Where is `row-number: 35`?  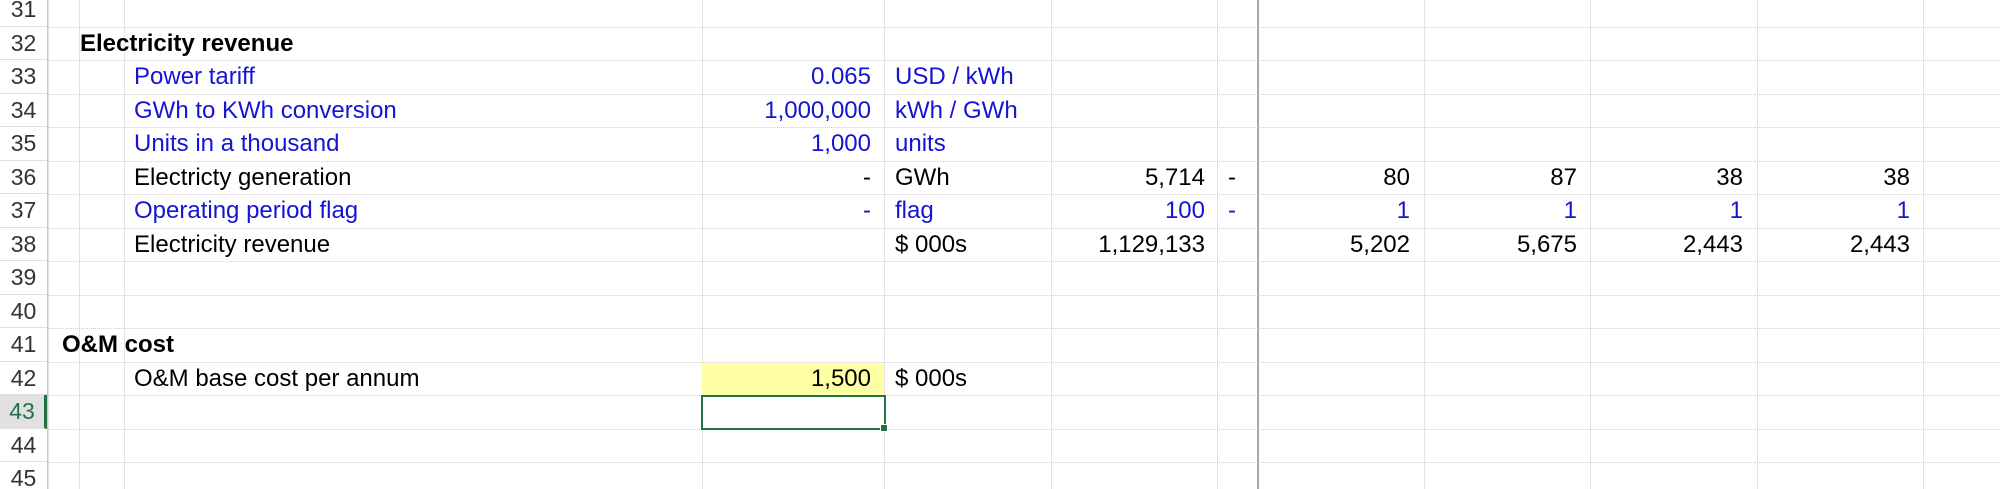
row-number: 35 is located at coordinates (23, 144).